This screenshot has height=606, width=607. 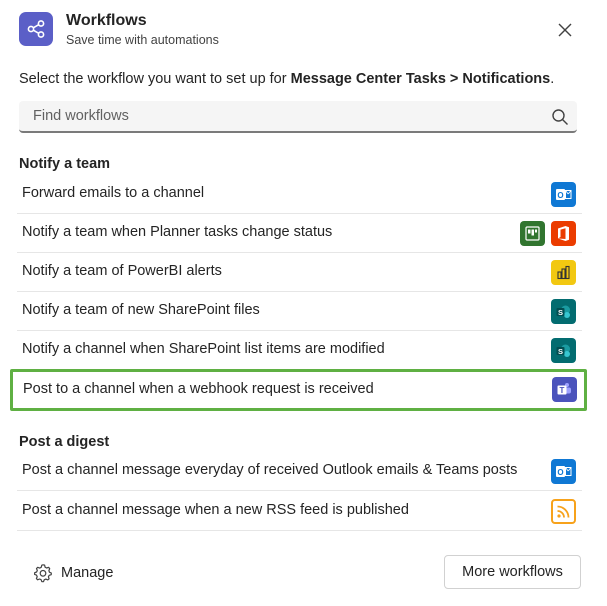 What do you see at coordinates (106, 20) in the screenshot?
I see `dialog-title: Workflows` at bounding box center [106, 20].